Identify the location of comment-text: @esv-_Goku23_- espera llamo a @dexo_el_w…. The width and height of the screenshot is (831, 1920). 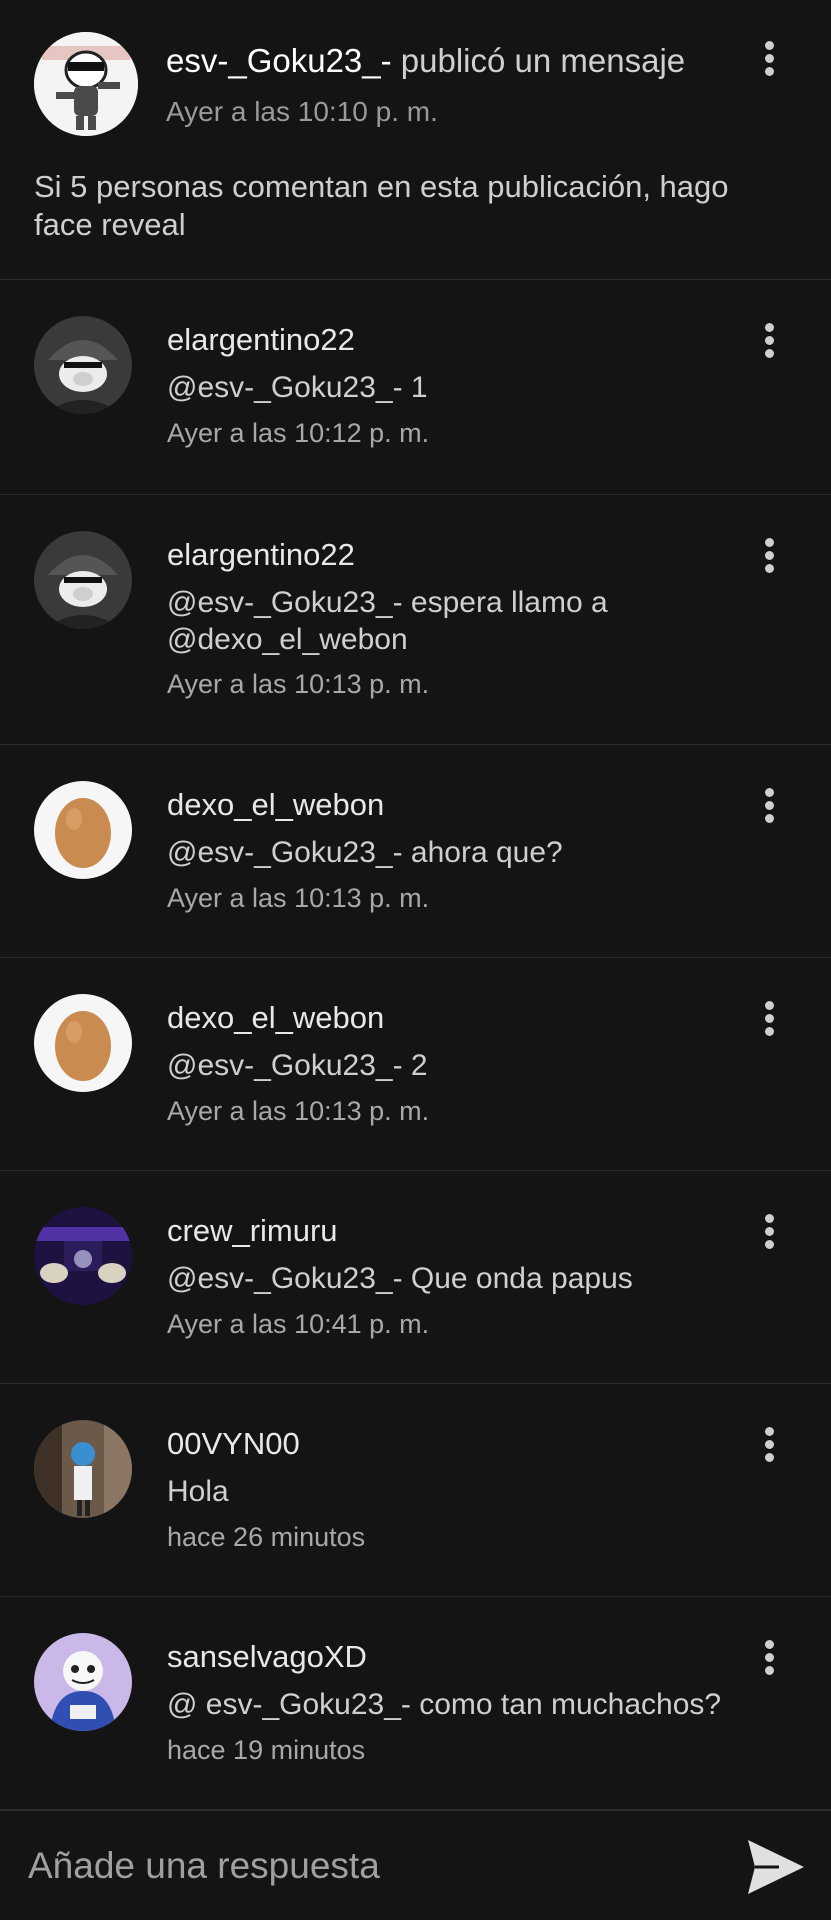
(387, 621).